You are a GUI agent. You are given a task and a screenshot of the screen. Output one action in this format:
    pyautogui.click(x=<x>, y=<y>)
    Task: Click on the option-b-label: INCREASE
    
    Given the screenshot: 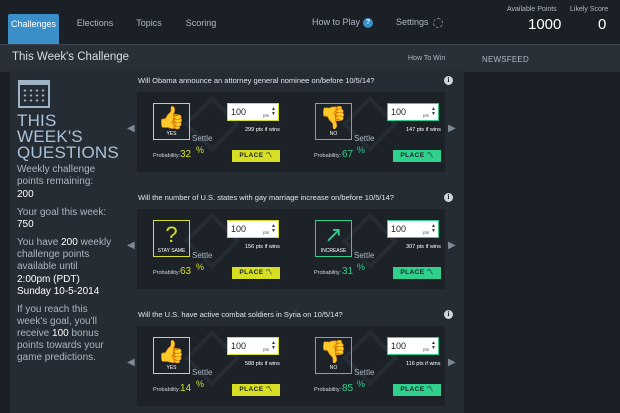 What is the action you would take?
    pyautogui.click(x=333, y=251)
    